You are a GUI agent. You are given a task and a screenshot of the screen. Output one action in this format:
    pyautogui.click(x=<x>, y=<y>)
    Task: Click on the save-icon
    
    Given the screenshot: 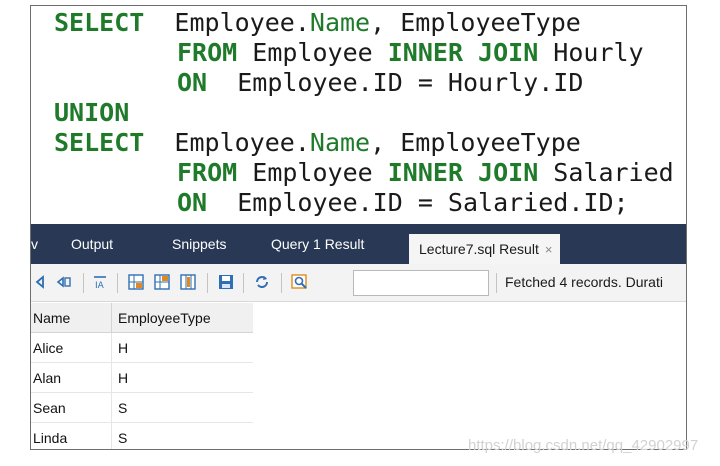 What is the action you would take?
    pyautogui.click(x=226, y=282)
    